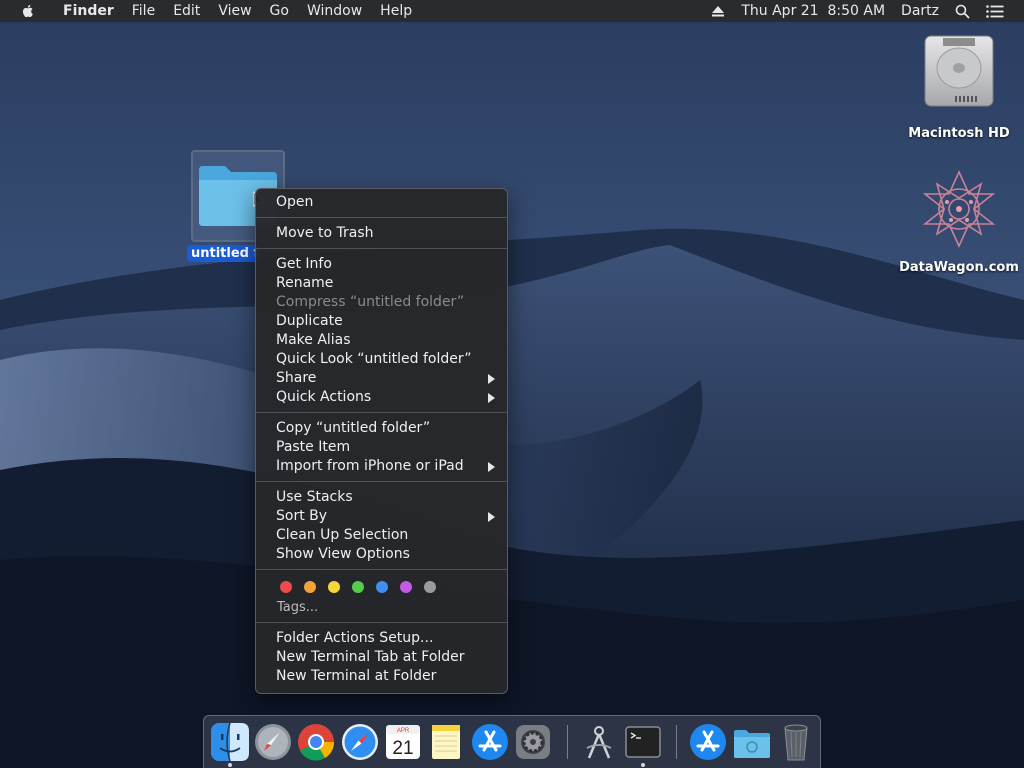  What do you see at coordinates (490, 742) in the screenshot?
I see `app-store-icon` at bounding box center [490, 742].